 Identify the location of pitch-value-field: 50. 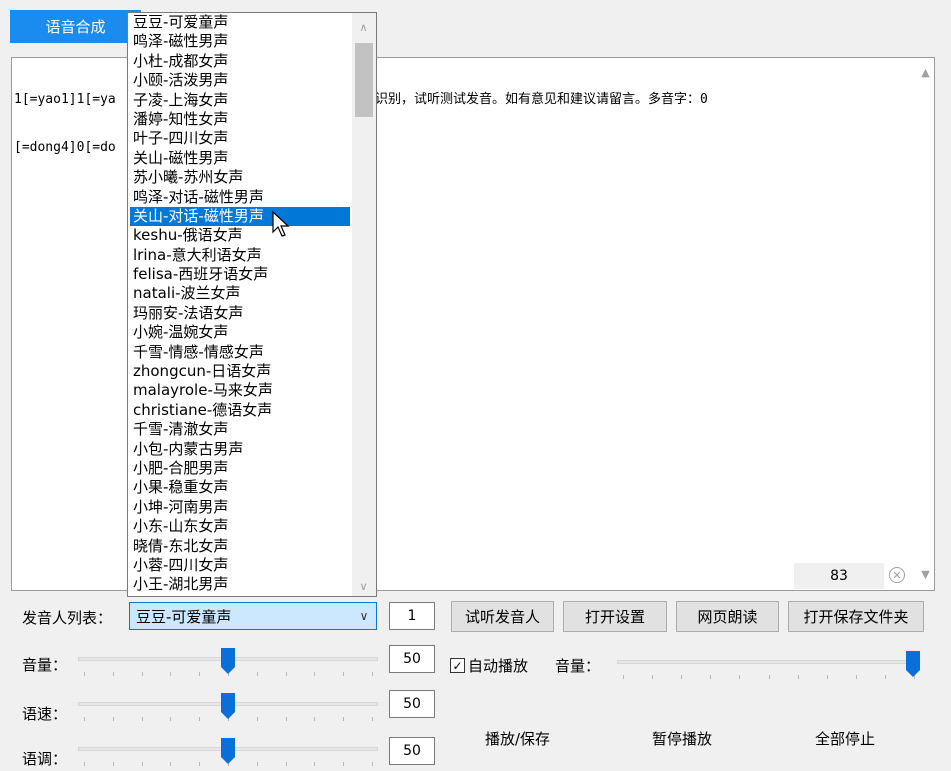
(412, 751).